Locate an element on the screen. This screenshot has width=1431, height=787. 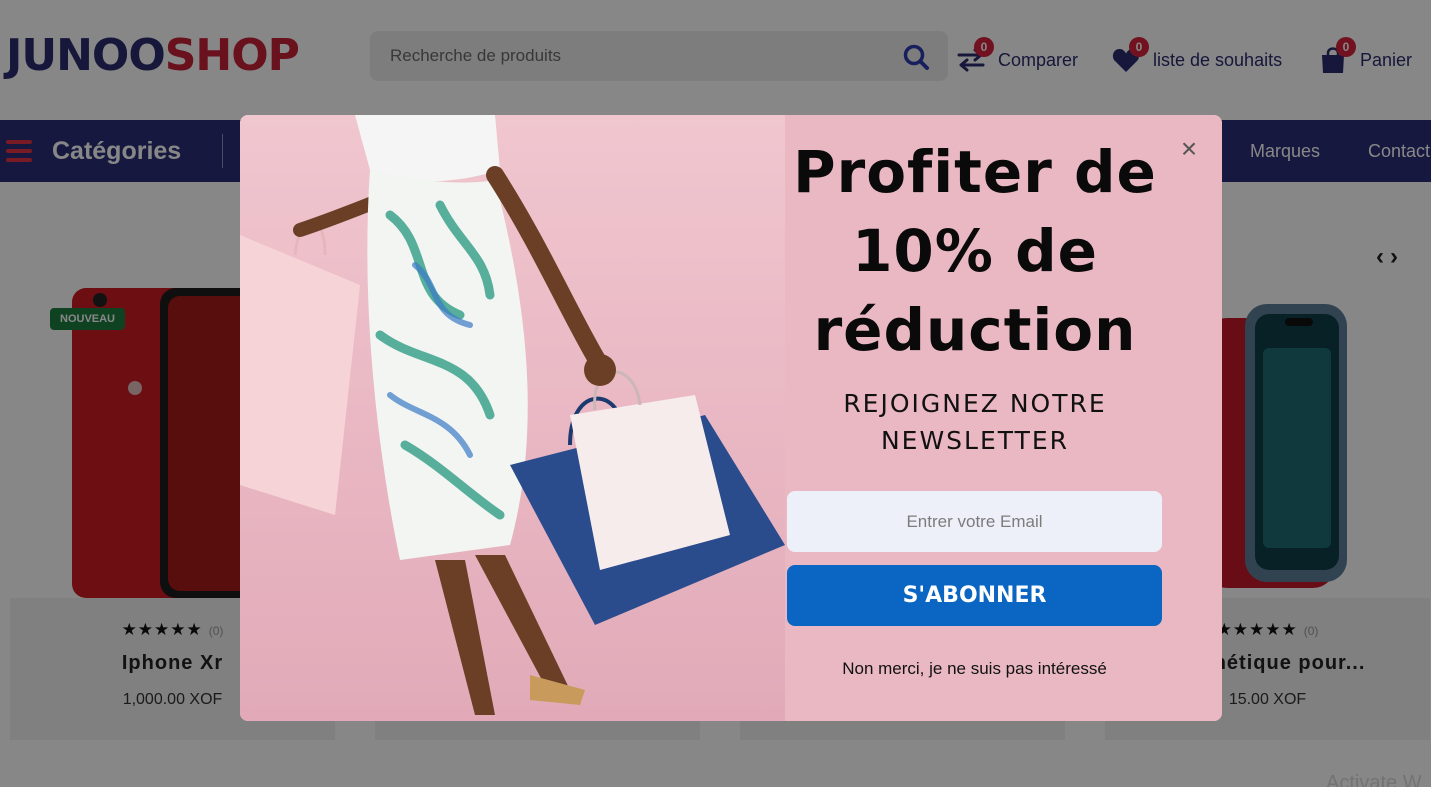
popup-subtitle: REJOIGNEZ NOTRE NEWSLETTER is located at coordinates (975, 422).